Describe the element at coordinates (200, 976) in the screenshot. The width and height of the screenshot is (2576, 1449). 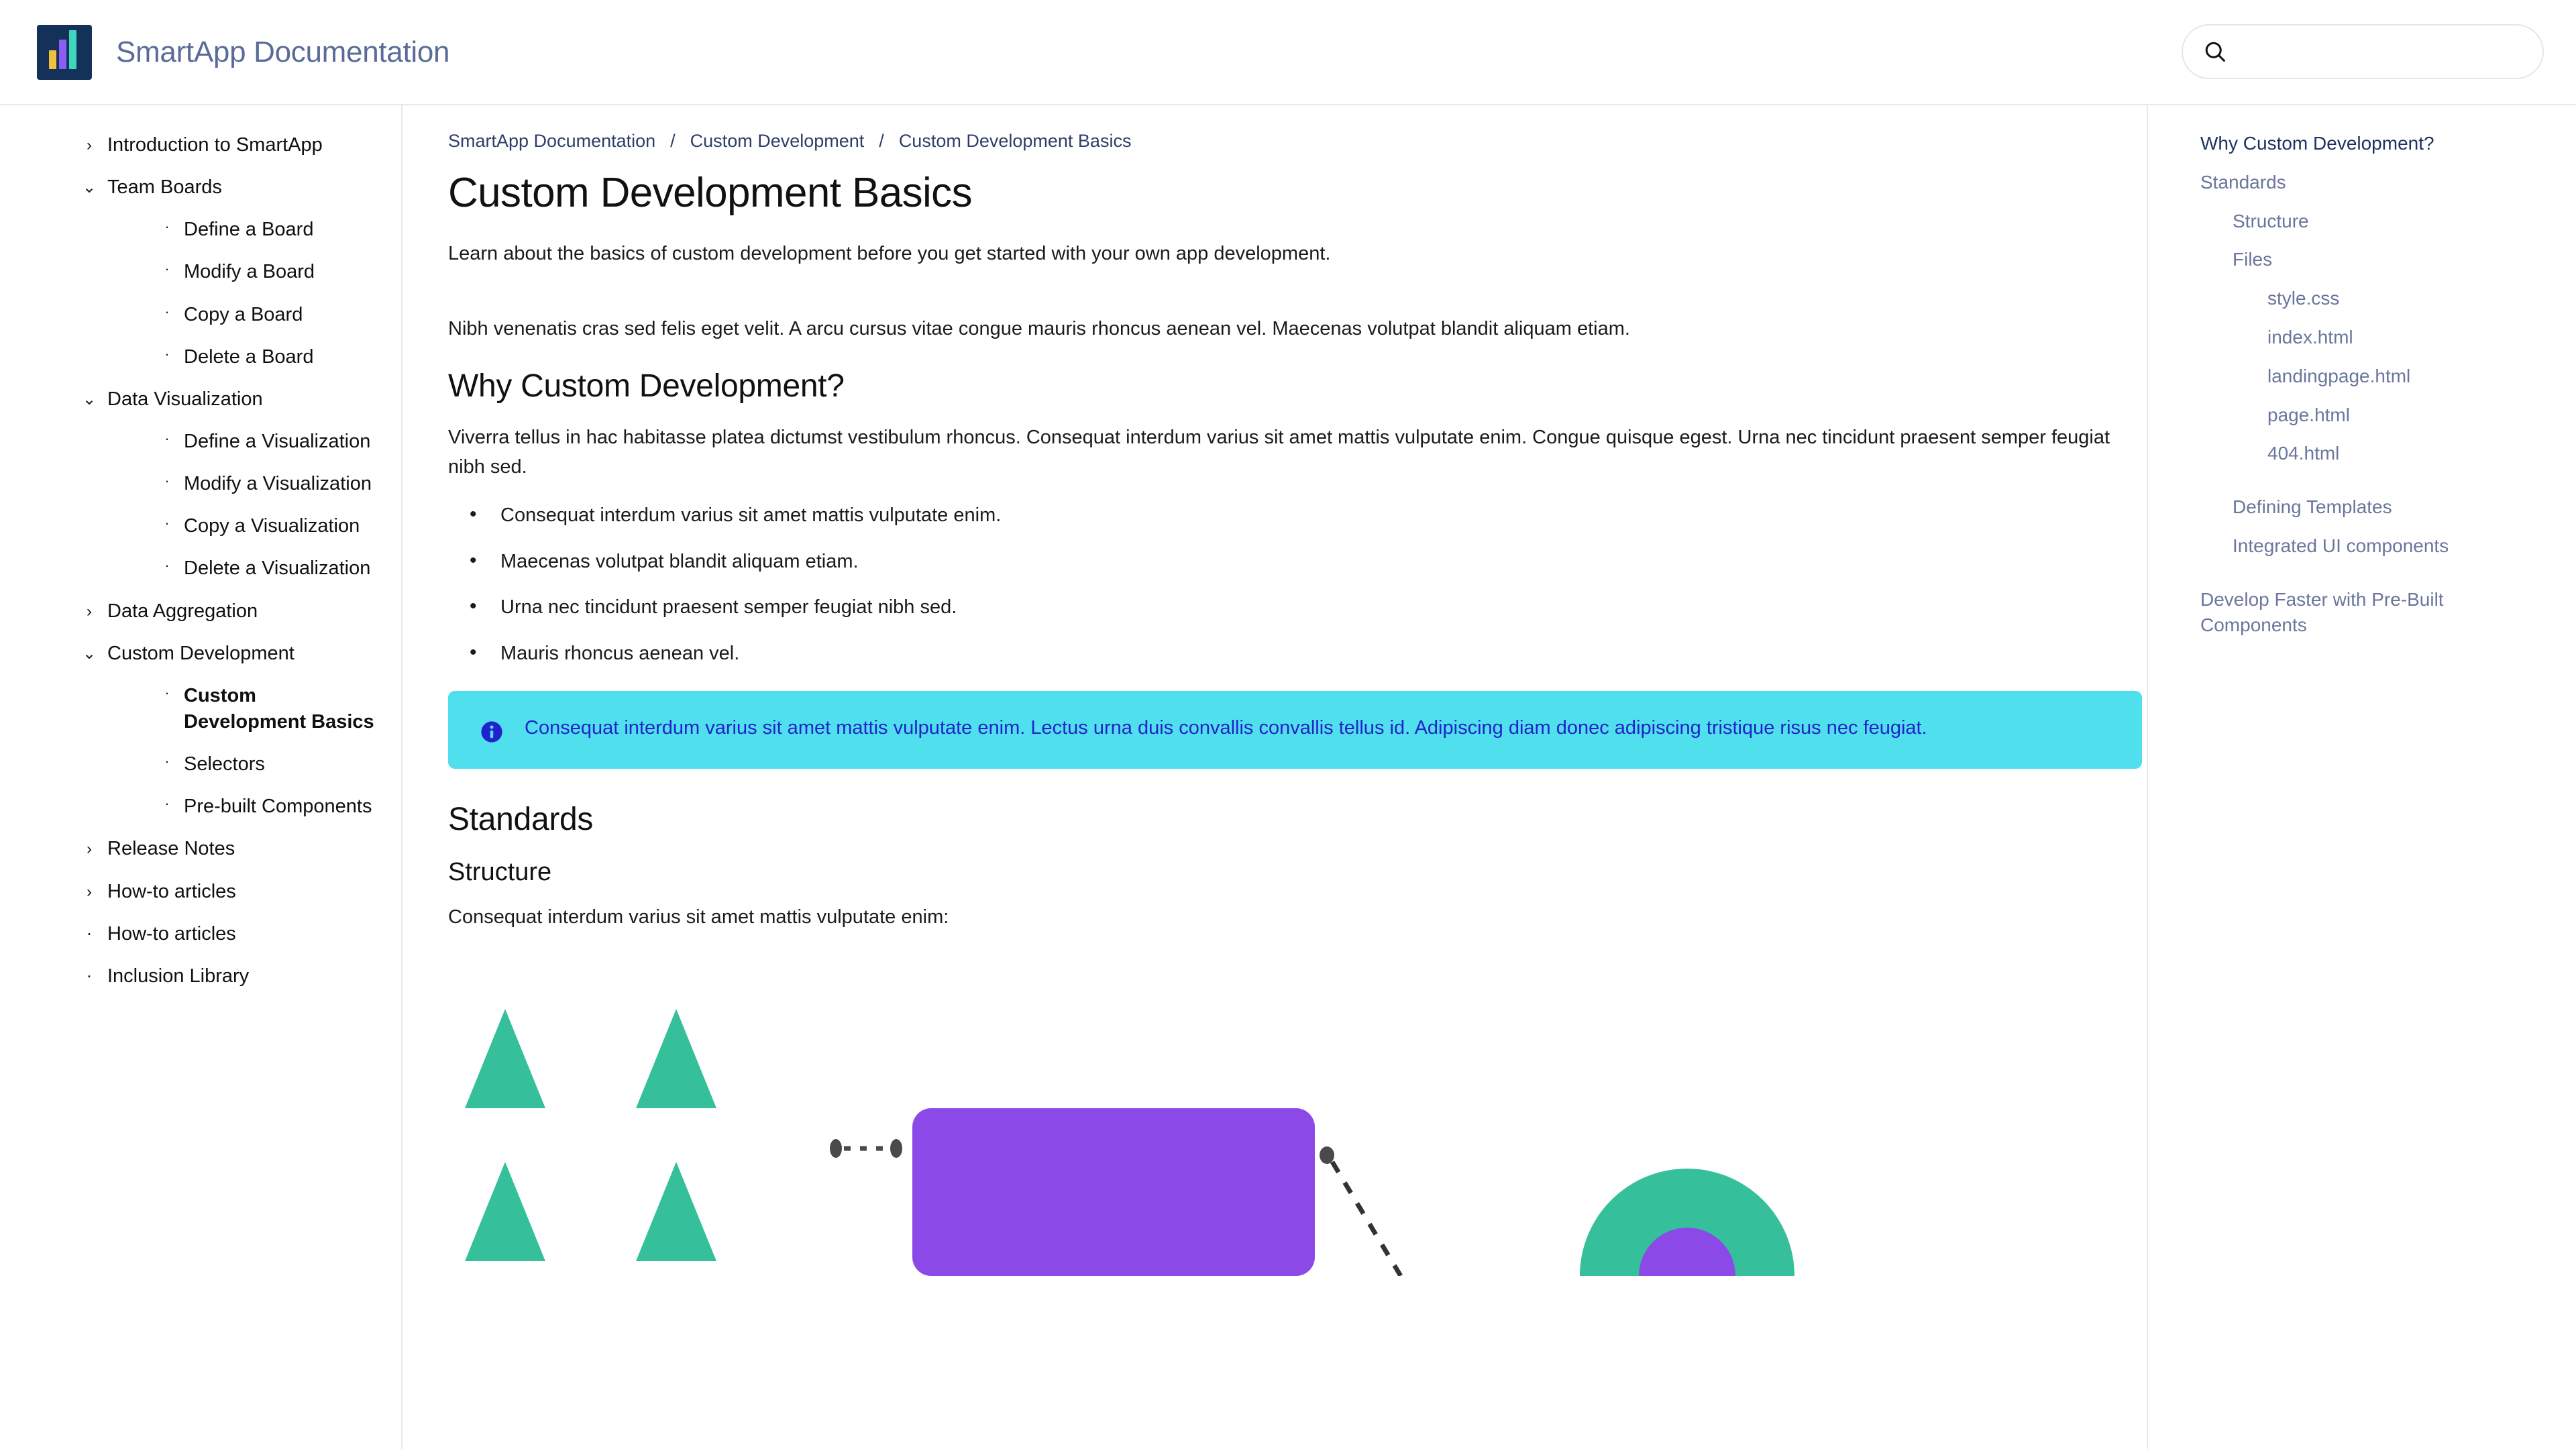
I see `sidebar-item-inclusion-library: · Inclusion Library` at that location.